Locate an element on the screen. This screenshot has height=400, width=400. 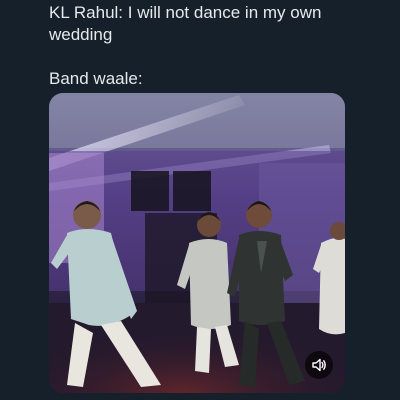
tweet-text-line-2: Band waale: is located at coordinates (96, 78).